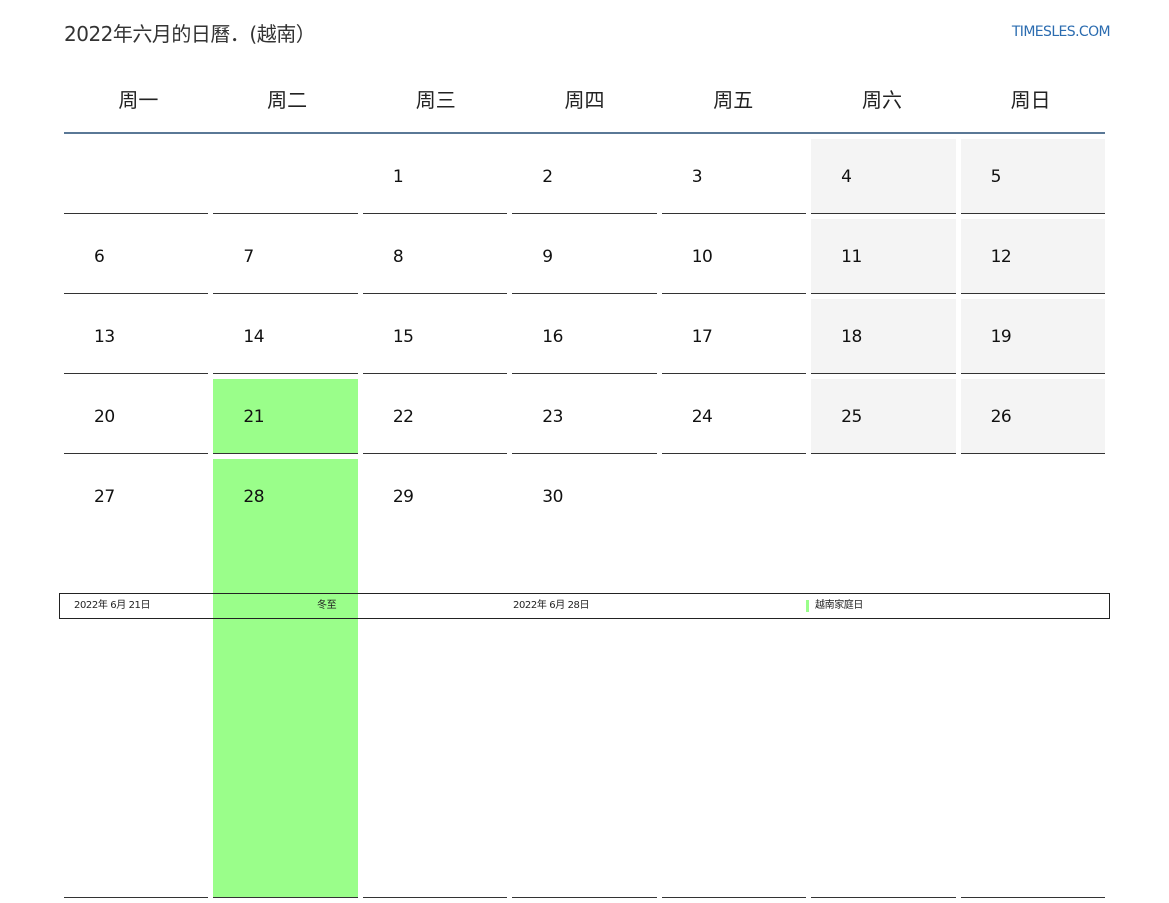 This screenshot has width=1169, height=903. What do you see at coordinates (327, 605) in the screenshot?
I see `legend-holiday-name: 冬至` at bounding box center [327, 605].